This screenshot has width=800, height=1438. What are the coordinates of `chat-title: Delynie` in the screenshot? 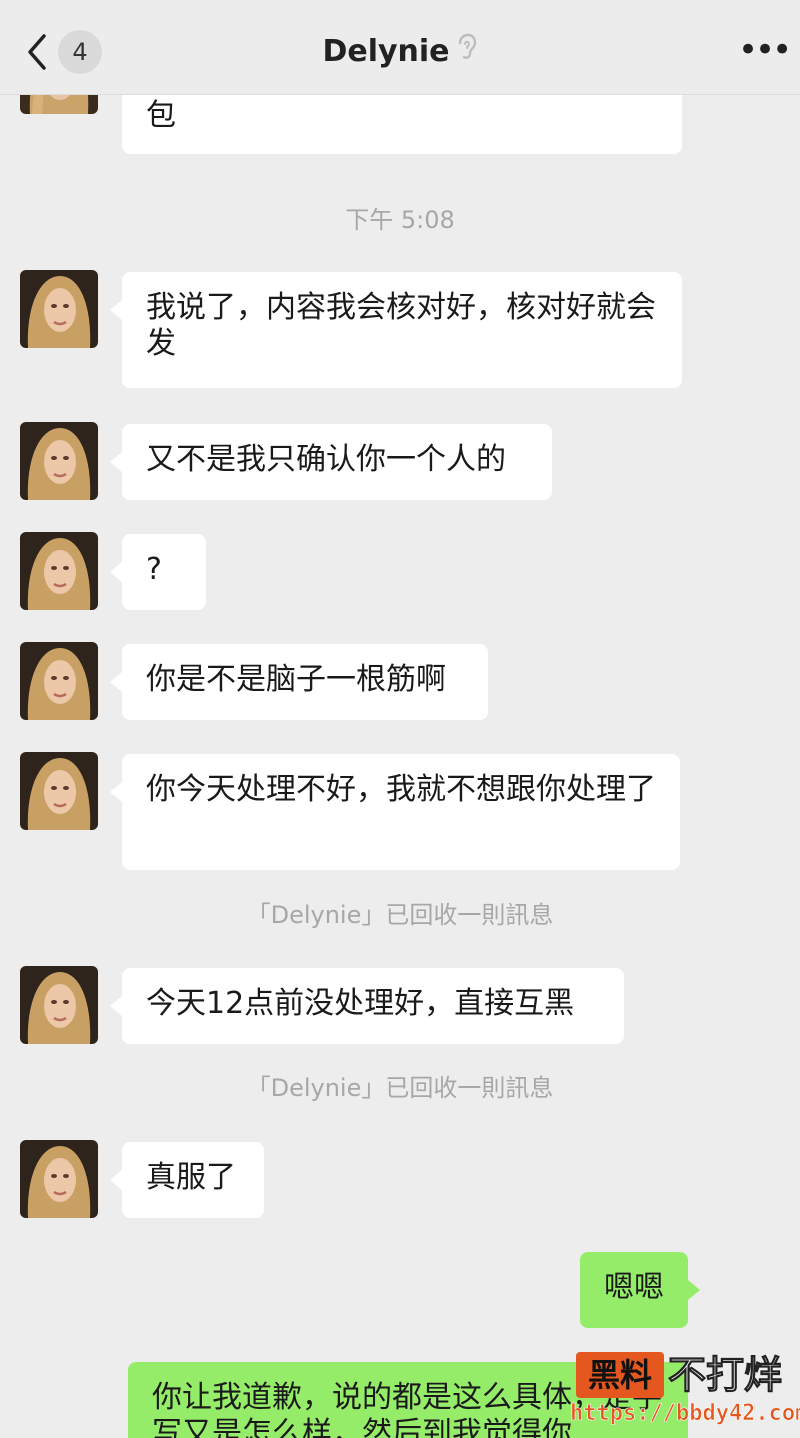 It's located at (400, 52).